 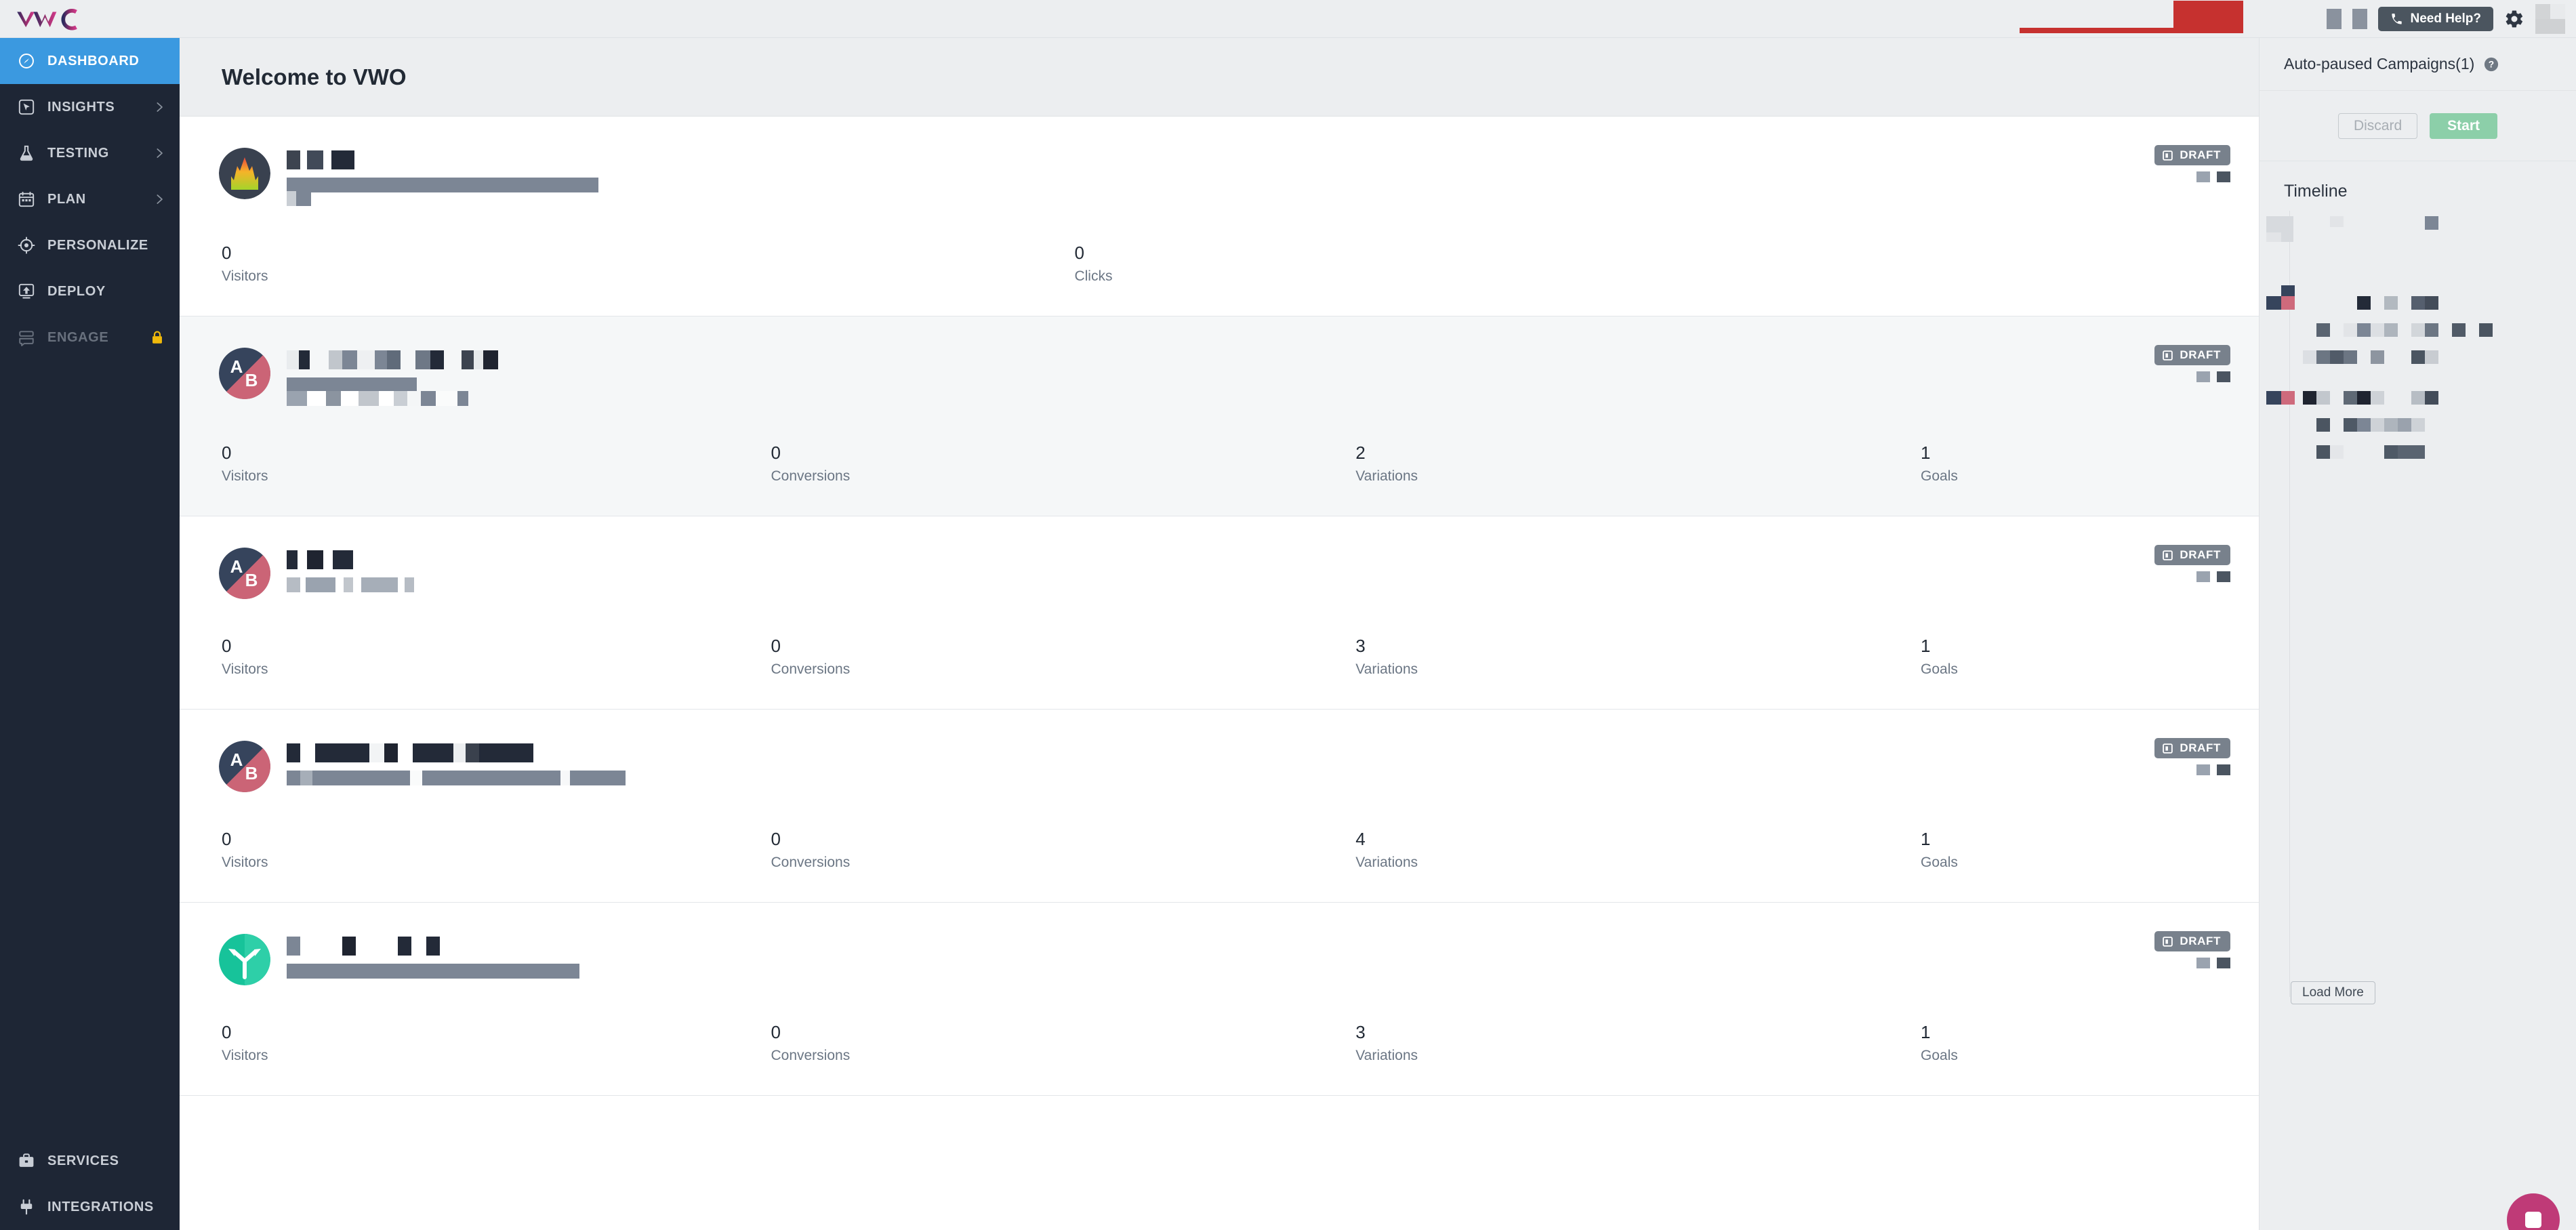 What do you see at coordinates (2491, 64) in the screenshot?
I see `help-circle-icon: ?` at bounding box center [2491, 64].